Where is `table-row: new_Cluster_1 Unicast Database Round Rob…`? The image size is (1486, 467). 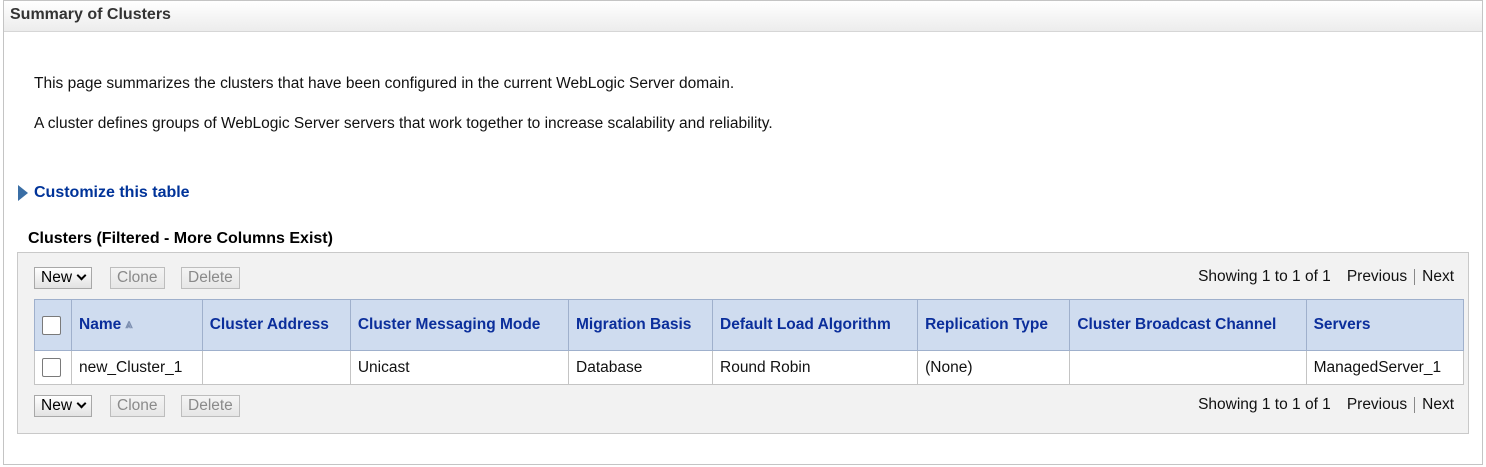
table-row: new_Cluster_1 Unicast Database Round Rob… is located at coordinates (749, 367).